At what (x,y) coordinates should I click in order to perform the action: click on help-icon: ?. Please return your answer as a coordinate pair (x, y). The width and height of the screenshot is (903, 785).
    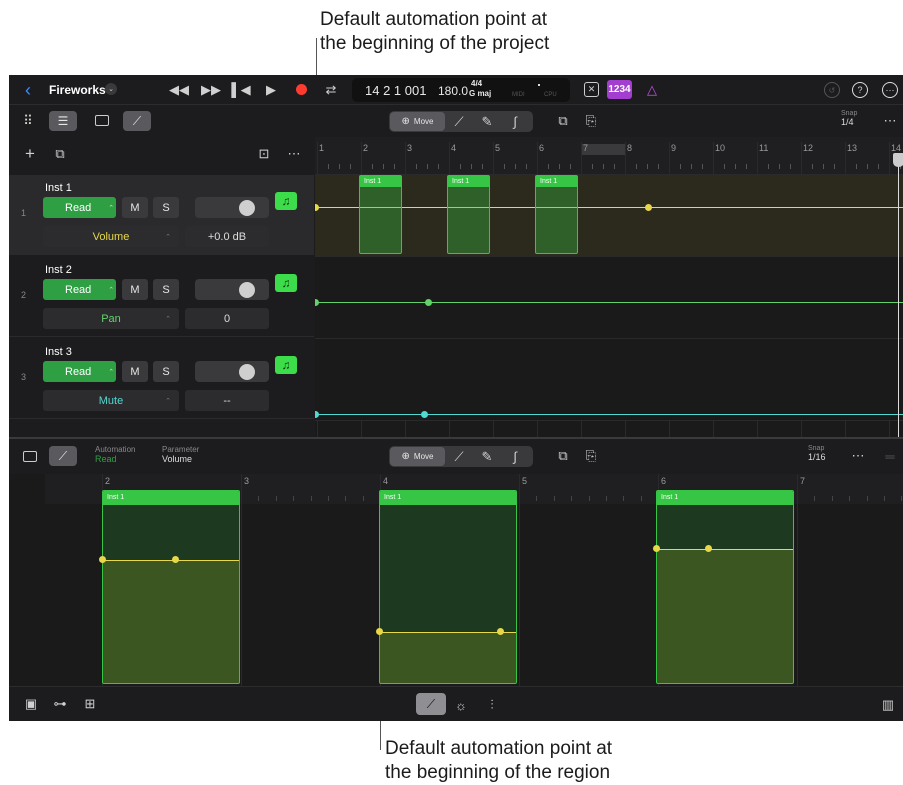
    Looking at the image, I should click on (860, 90).